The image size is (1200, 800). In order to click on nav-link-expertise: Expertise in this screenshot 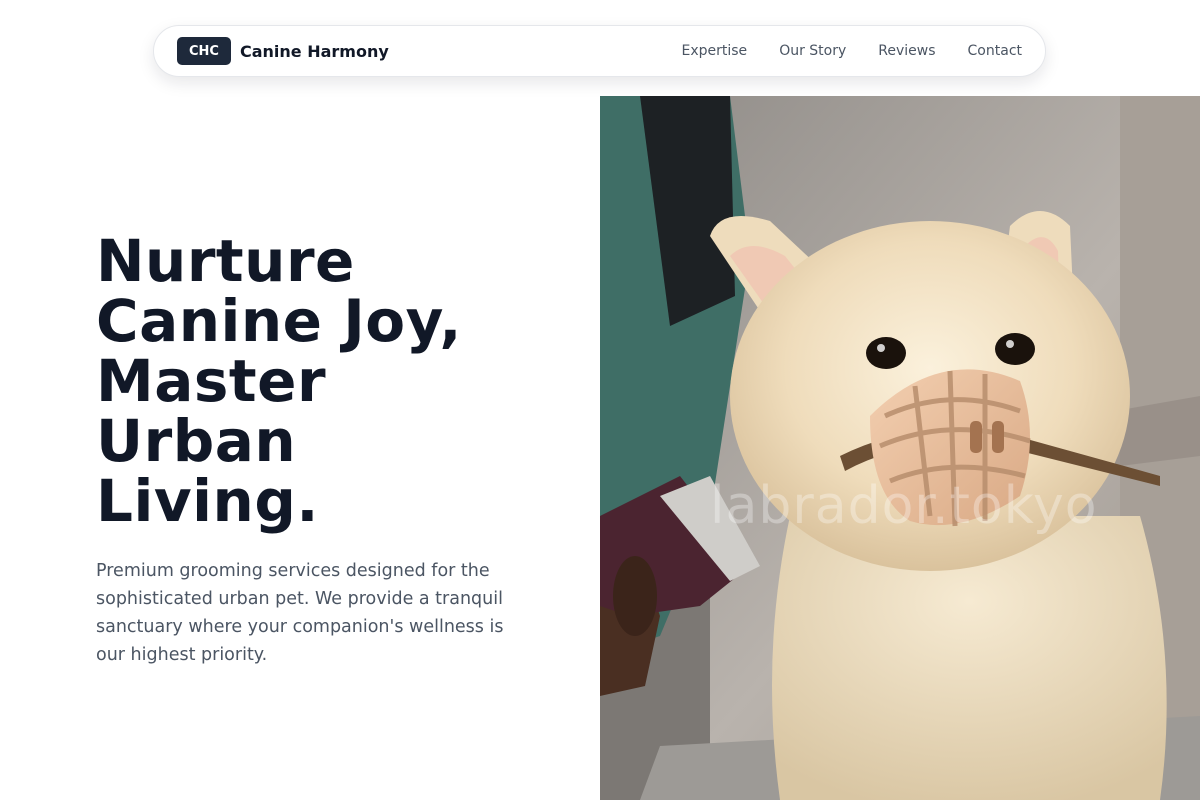, I will do `click(715, 51)`.